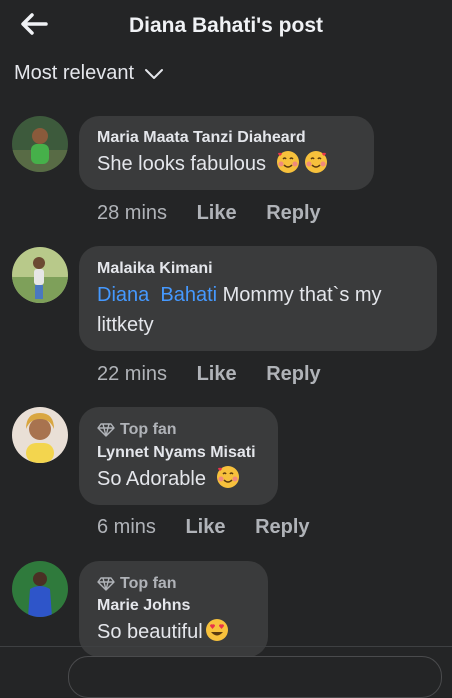 Image resolution: width=452 pixels, height=698 pixels. I want to click on commenter-name: Marie Johns, so click(143, 606).